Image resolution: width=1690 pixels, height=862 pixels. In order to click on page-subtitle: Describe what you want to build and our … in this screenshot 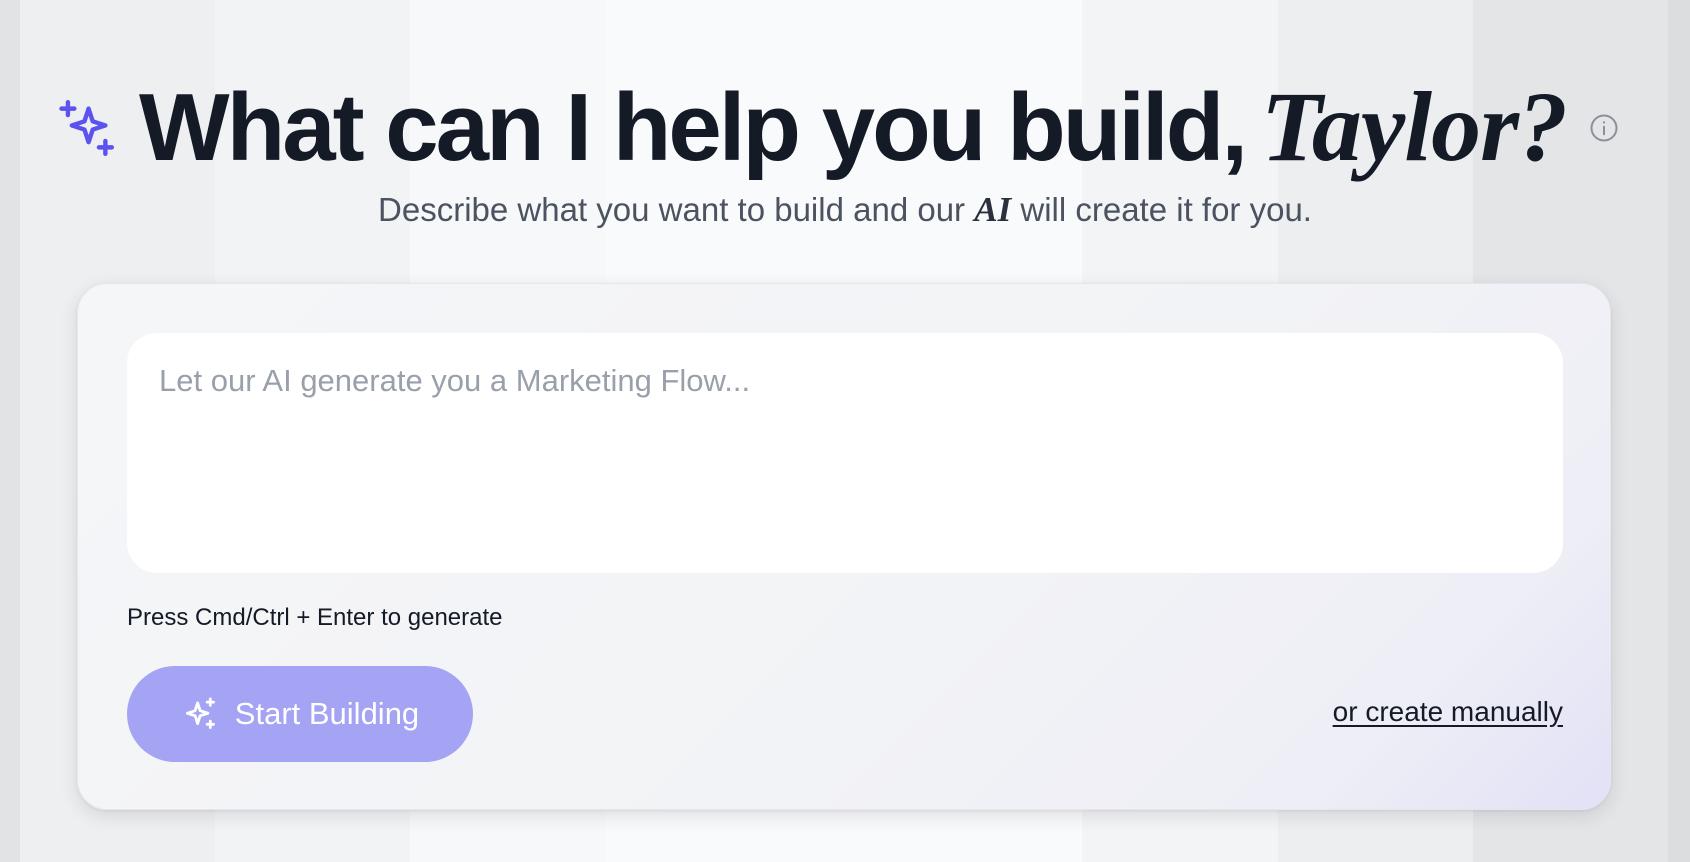, I will do `click(845, 210)`.